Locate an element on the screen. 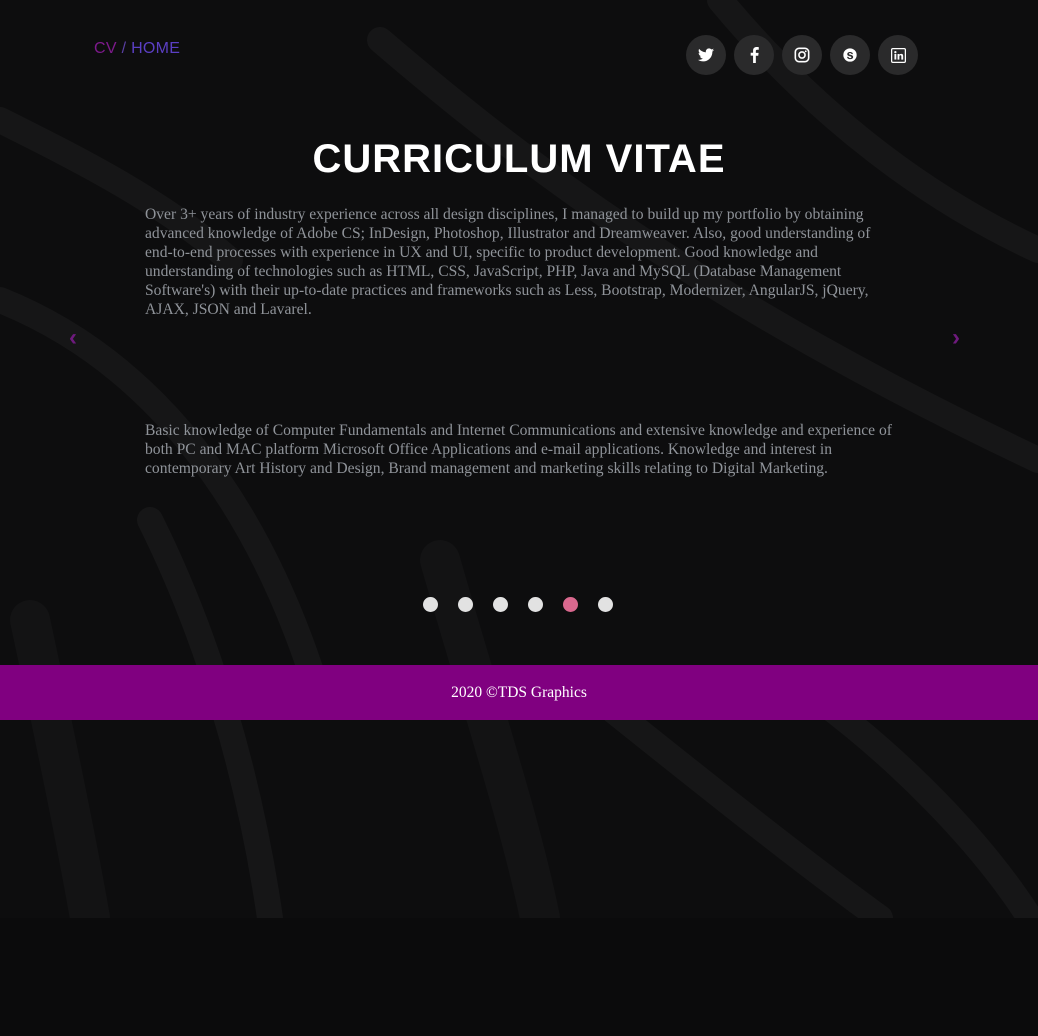 The image size is (1038, 1036). linkedin-button is located at coordinates (898, 55).